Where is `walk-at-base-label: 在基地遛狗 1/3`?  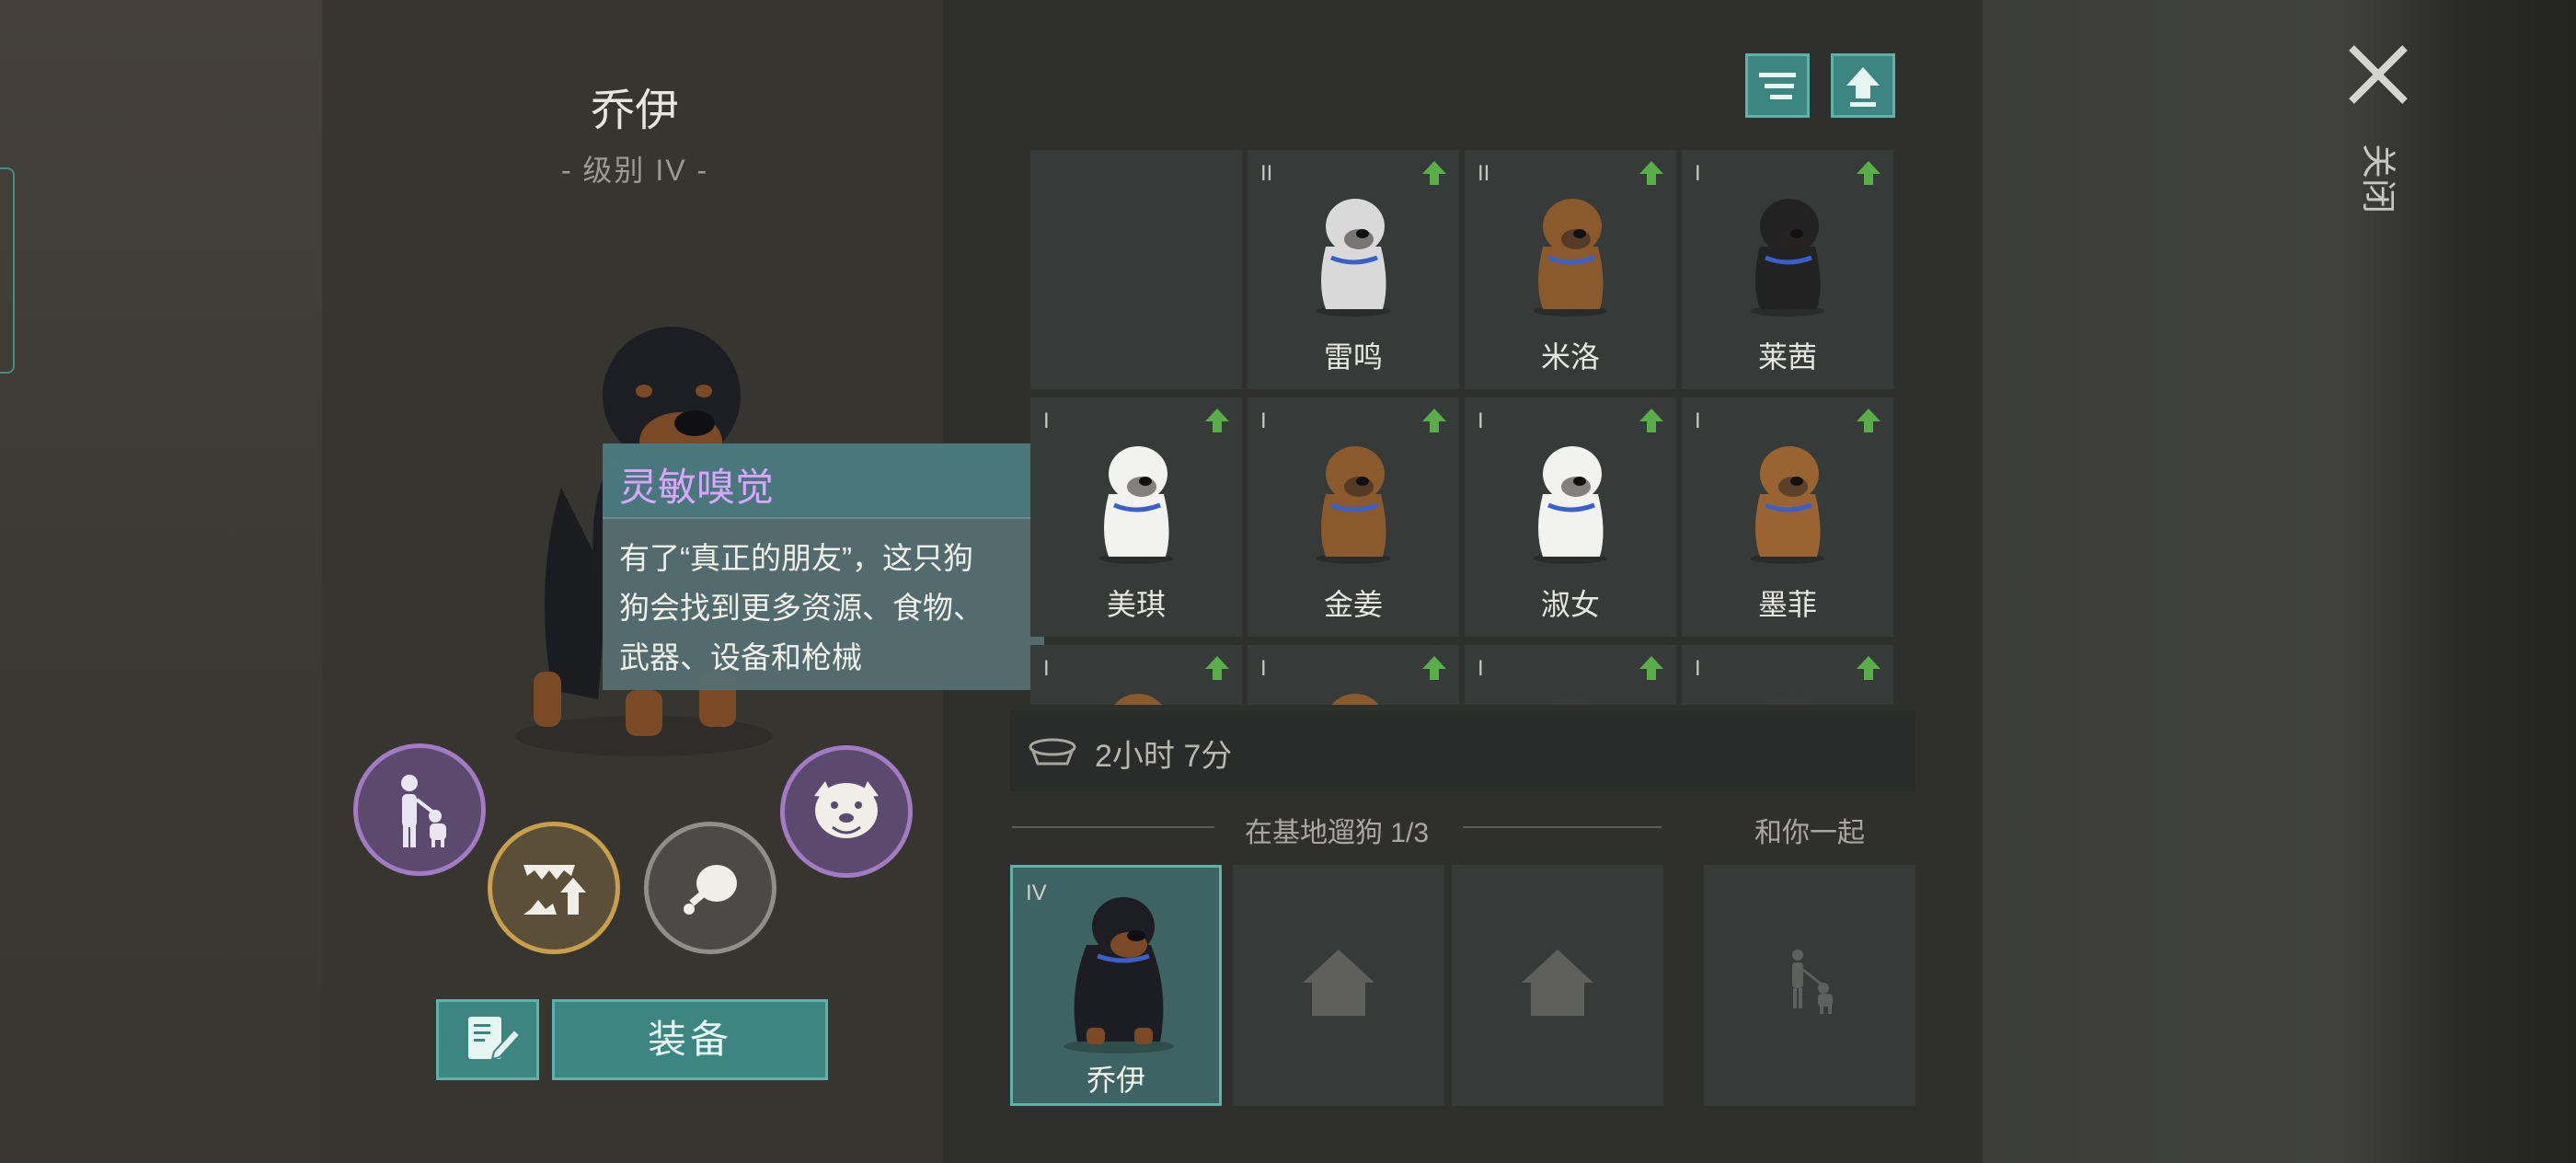
walk-at-base-label: 在基地遛狗 1/3 is located at coordinates (1337, 833).